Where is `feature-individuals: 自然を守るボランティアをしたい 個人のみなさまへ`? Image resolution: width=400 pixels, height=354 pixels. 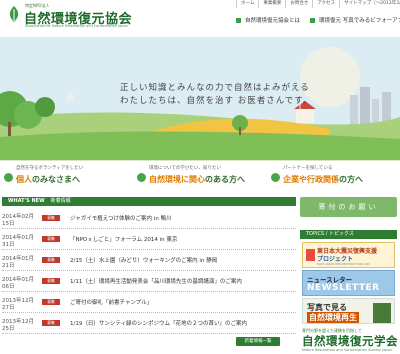
feature-individuals: 自然を守るボランティアをしたい 個人のみなさまへ is located at coordinates (66, 174).